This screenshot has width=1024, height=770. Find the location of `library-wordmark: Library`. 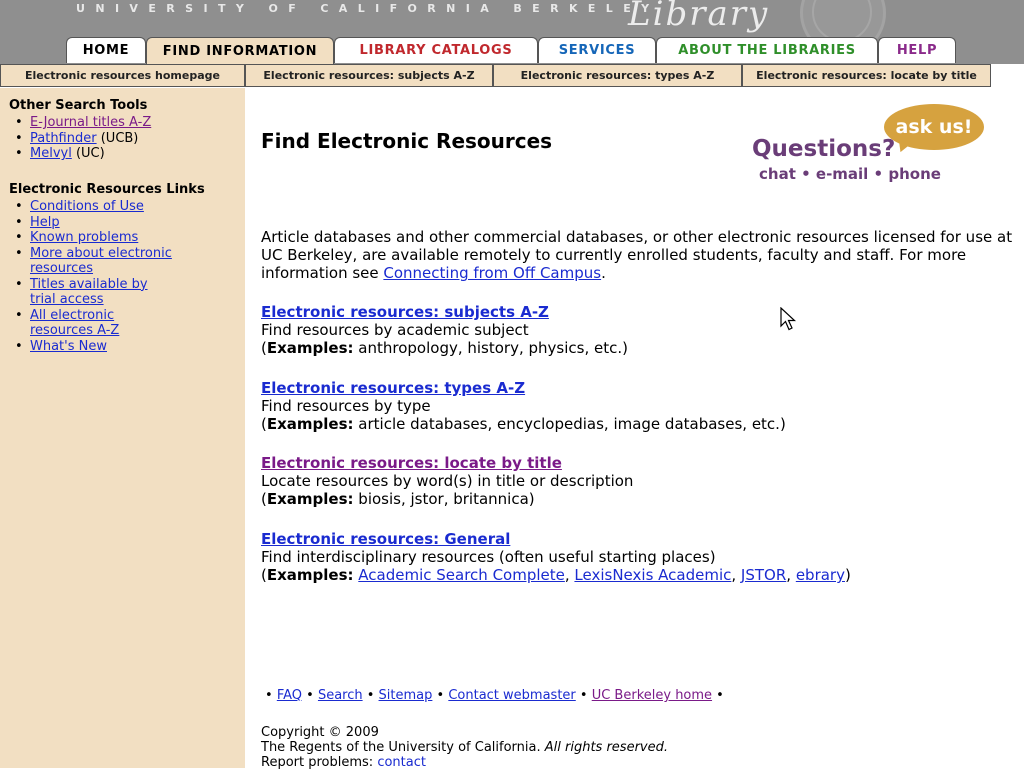

library-wordmark: Library is located at coordinates (699, 17).